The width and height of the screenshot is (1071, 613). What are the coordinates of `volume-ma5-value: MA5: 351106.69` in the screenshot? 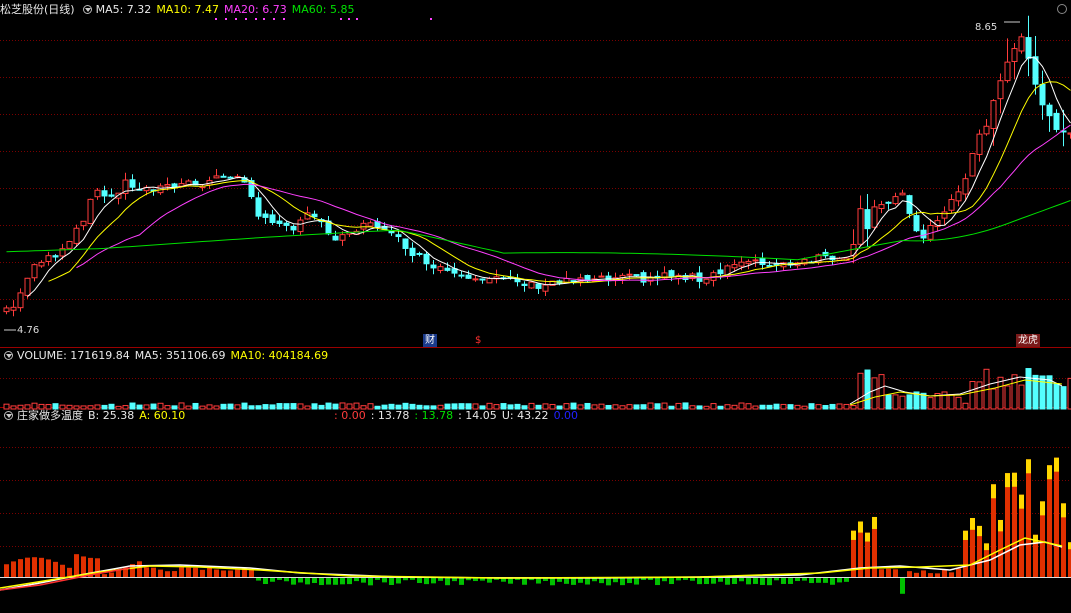 It's located at (180, 355).